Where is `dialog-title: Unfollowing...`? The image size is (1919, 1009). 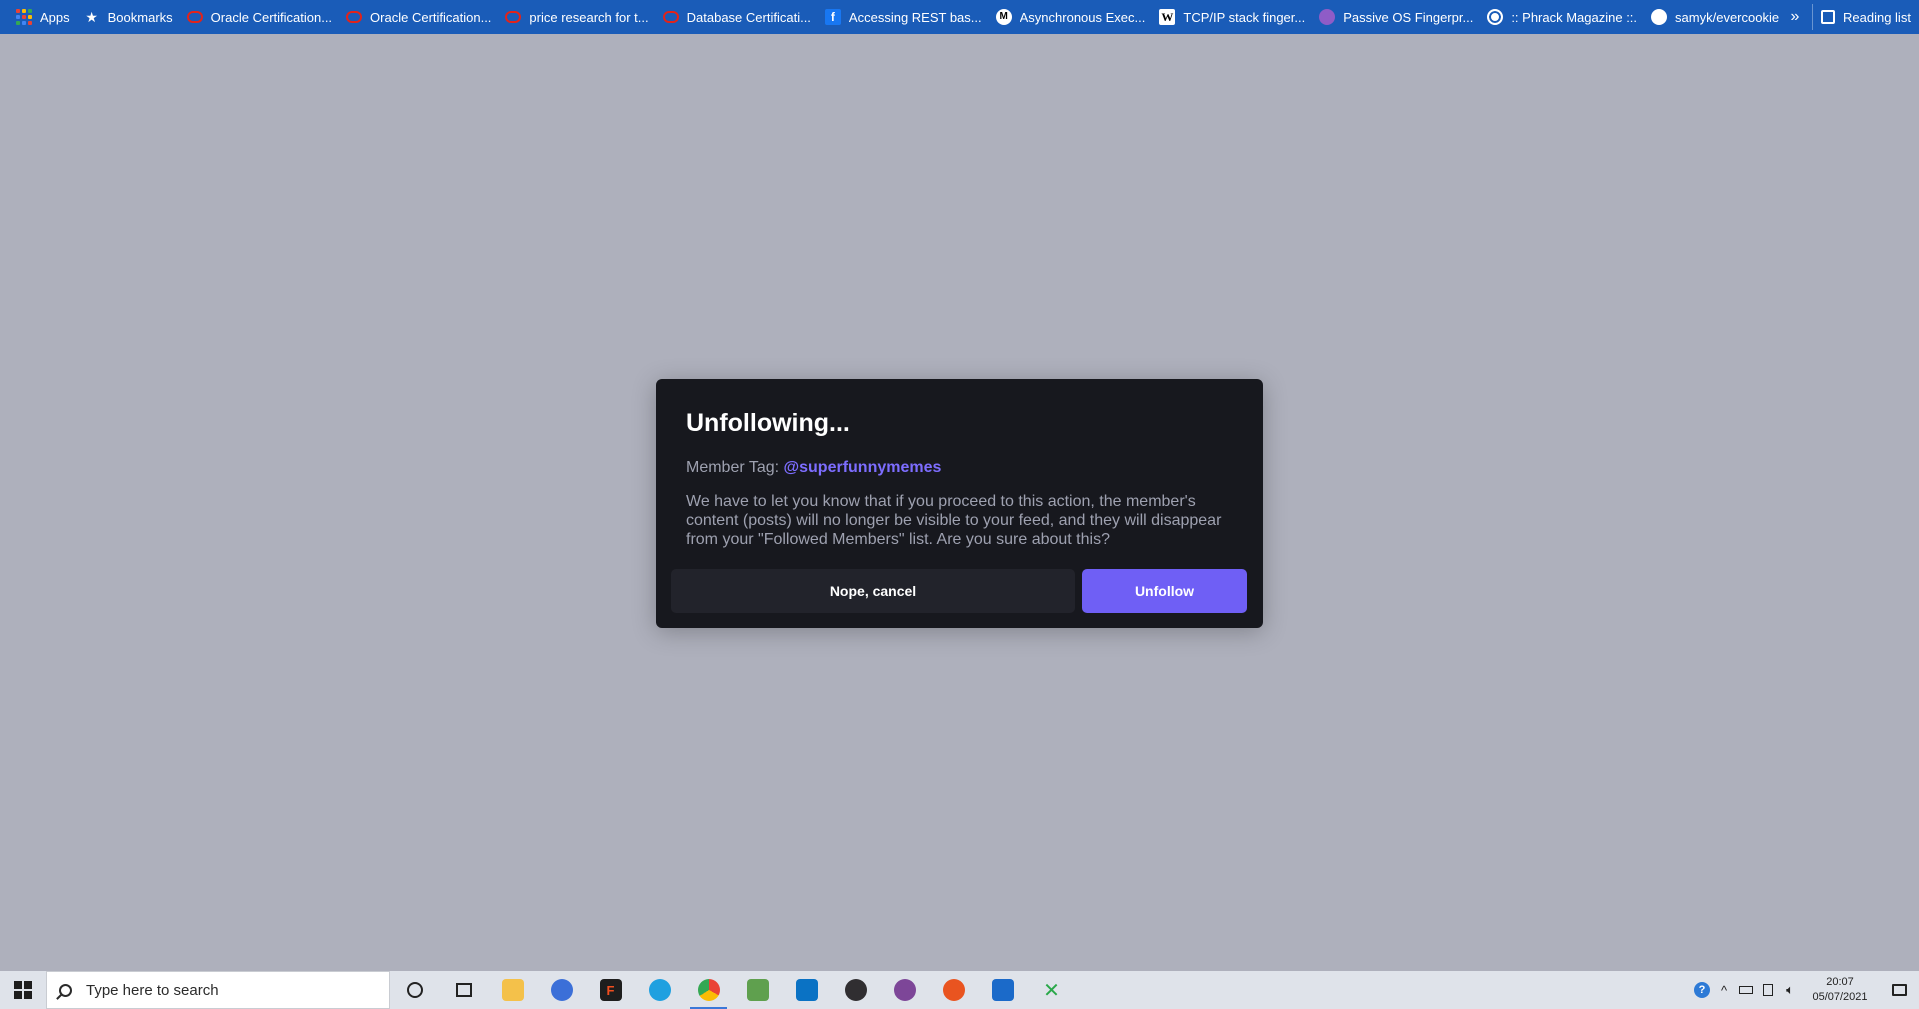 dialog-title: Unfollowing... is located at coordinates (768, 423).